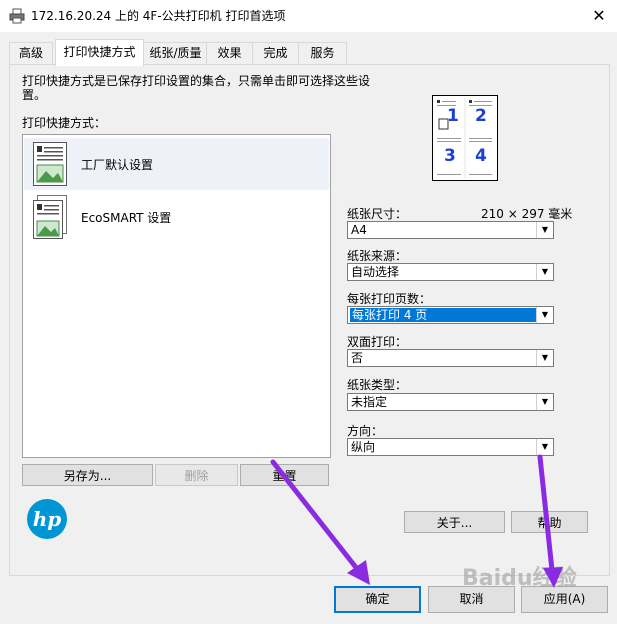 This screenshot has width=617, height=624. I want to click on printer-icon, so click(17, 16).